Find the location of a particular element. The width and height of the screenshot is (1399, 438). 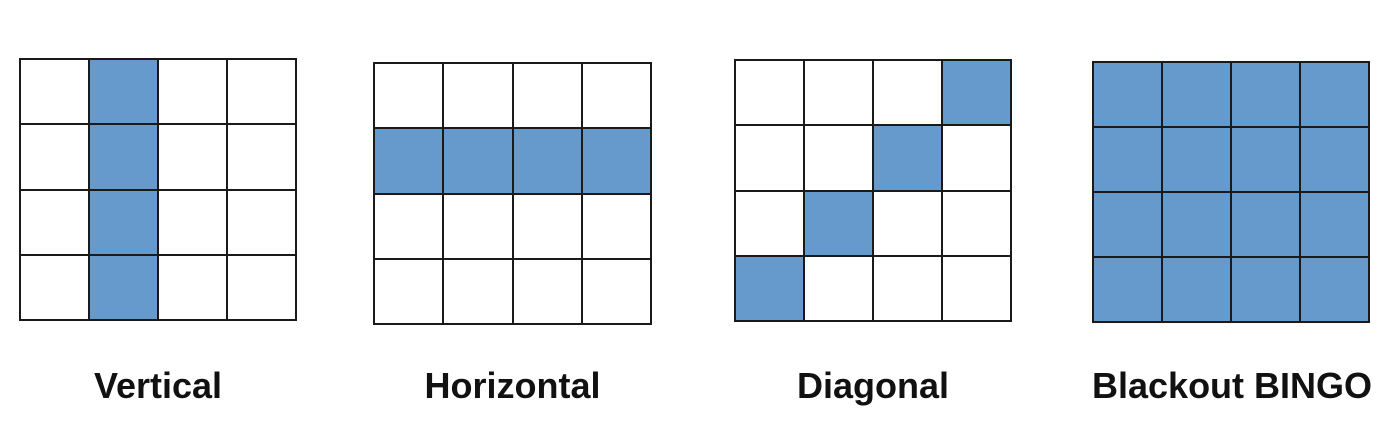

pattern-label: Diagonal is located at coordinates (872, 385).